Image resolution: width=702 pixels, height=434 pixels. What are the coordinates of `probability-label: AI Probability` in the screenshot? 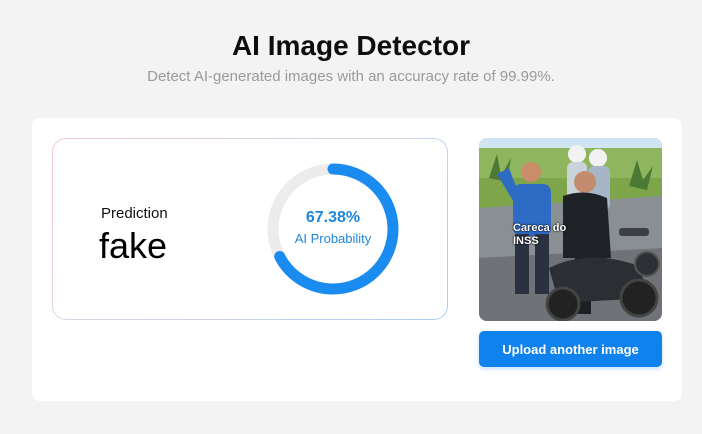 It's located at (333, 238).